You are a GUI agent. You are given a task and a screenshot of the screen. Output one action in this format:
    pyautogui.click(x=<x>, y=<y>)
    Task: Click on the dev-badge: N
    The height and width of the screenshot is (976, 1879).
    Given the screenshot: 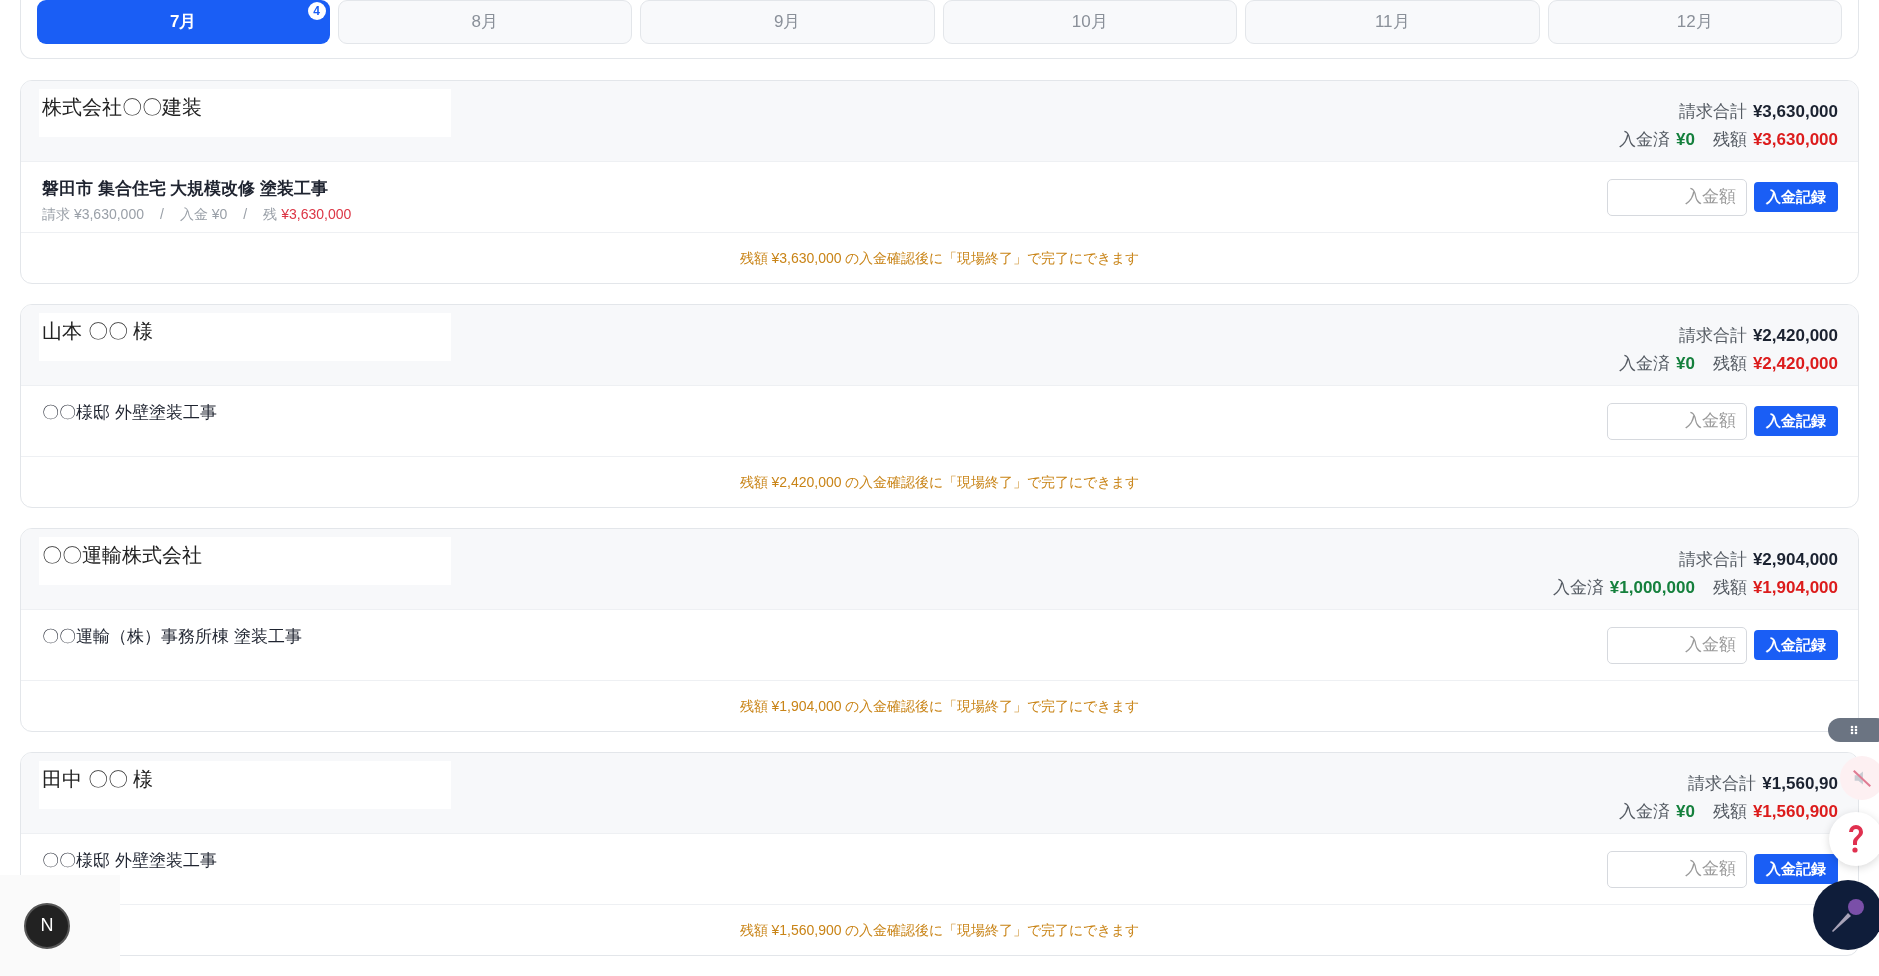 What is the action you would take?
    pyautogui.click(x=47, y=925)
    